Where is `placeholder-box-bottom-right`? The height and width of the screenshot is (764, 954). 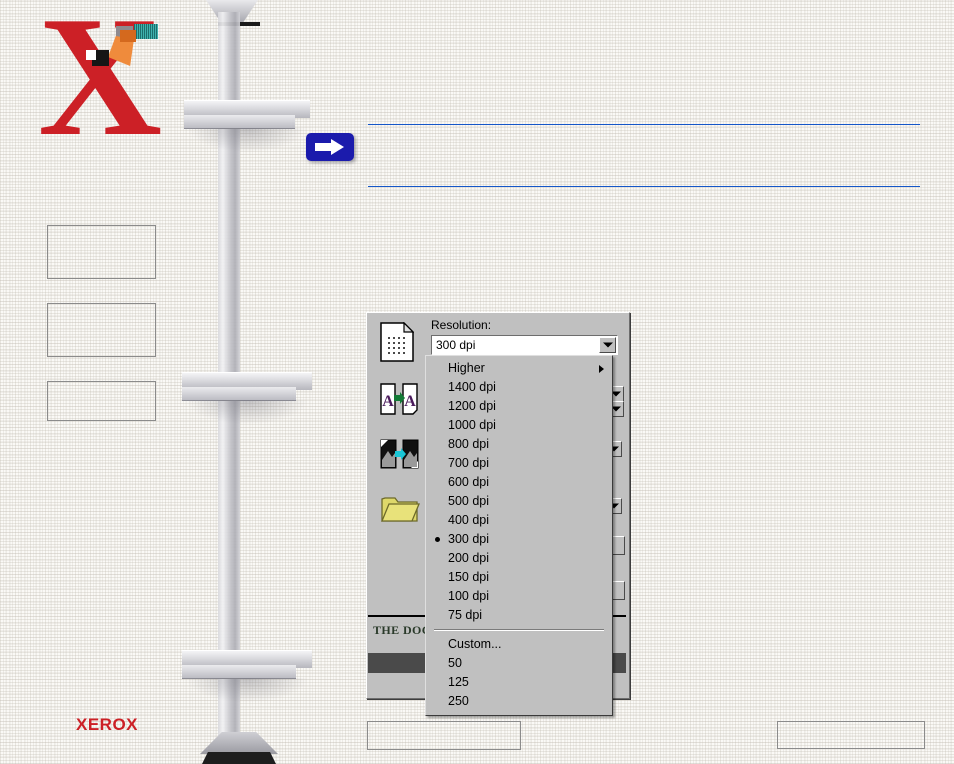
placeholder-box-bottom-right is located at coordinates (851, 735).